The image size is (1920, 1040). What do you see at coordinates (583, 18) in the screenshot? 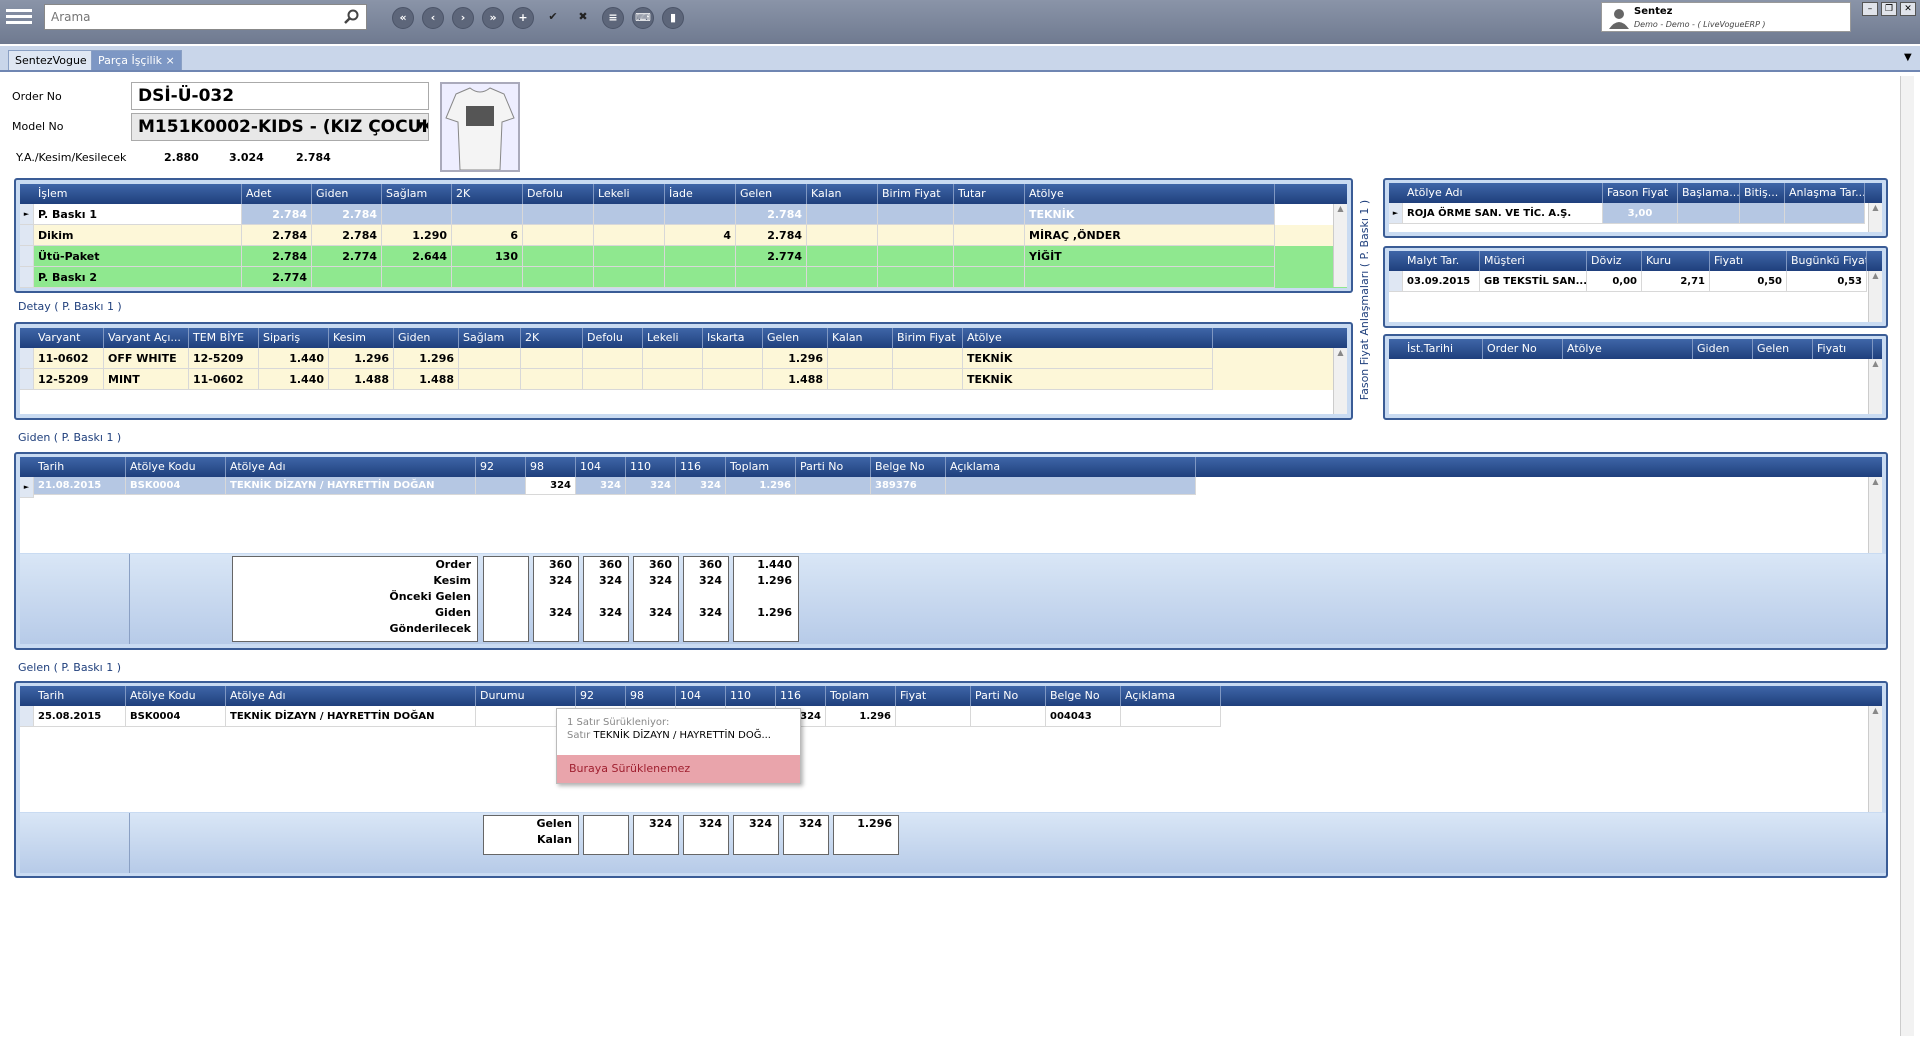
I see `close-icon: ✖` at bounding box center [583, 18].